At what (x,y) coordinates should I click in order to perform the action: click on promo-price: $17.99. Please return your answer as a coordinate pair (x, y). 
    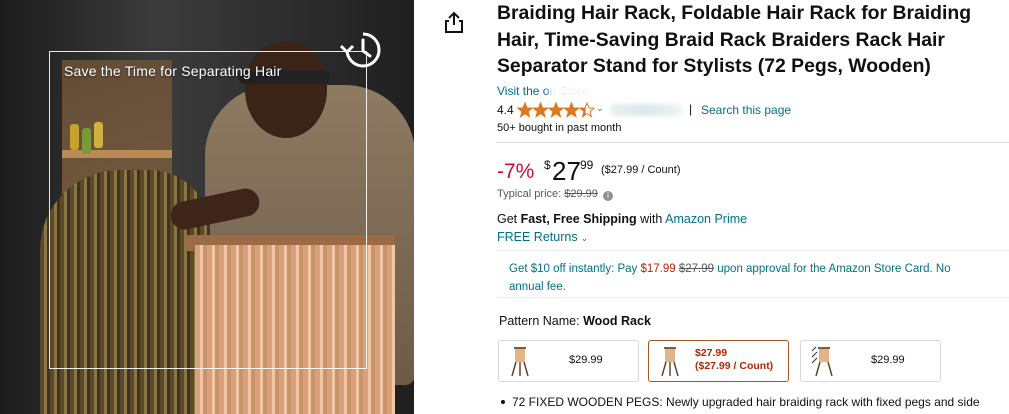
    Looking at the image, I should click on (658, 269).